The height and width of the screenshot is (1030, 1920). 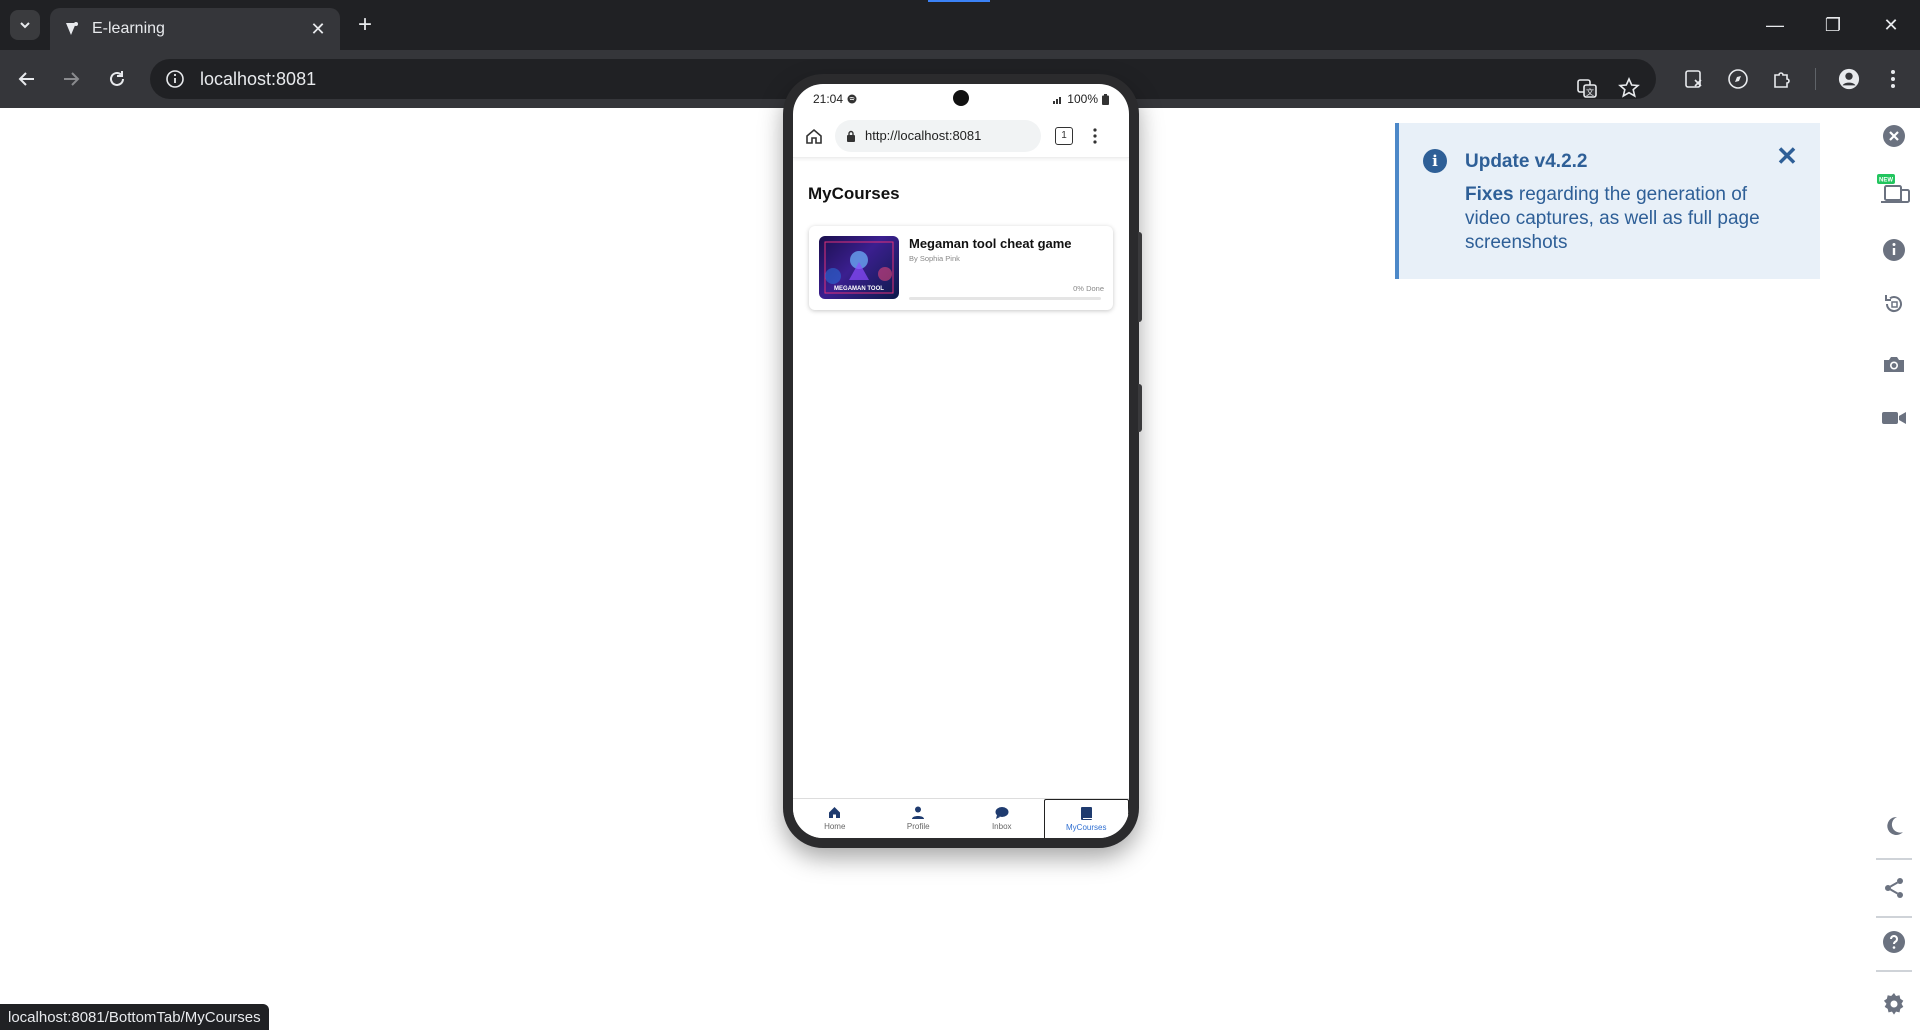 I want to click on svg-text: 文, so click(x=1590, y=92).